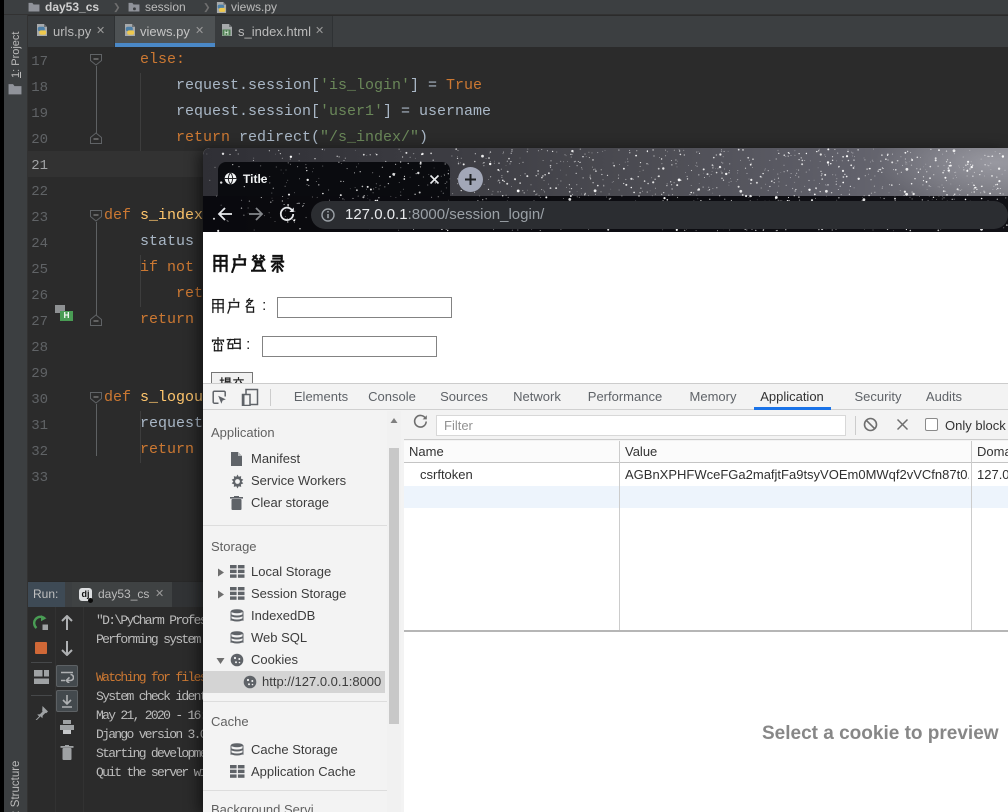 The height and width of the screenshot is (812, 1008). Describe the element at coordinates (226, 33) in the screenshot. I see `svg-text: H` at that location.